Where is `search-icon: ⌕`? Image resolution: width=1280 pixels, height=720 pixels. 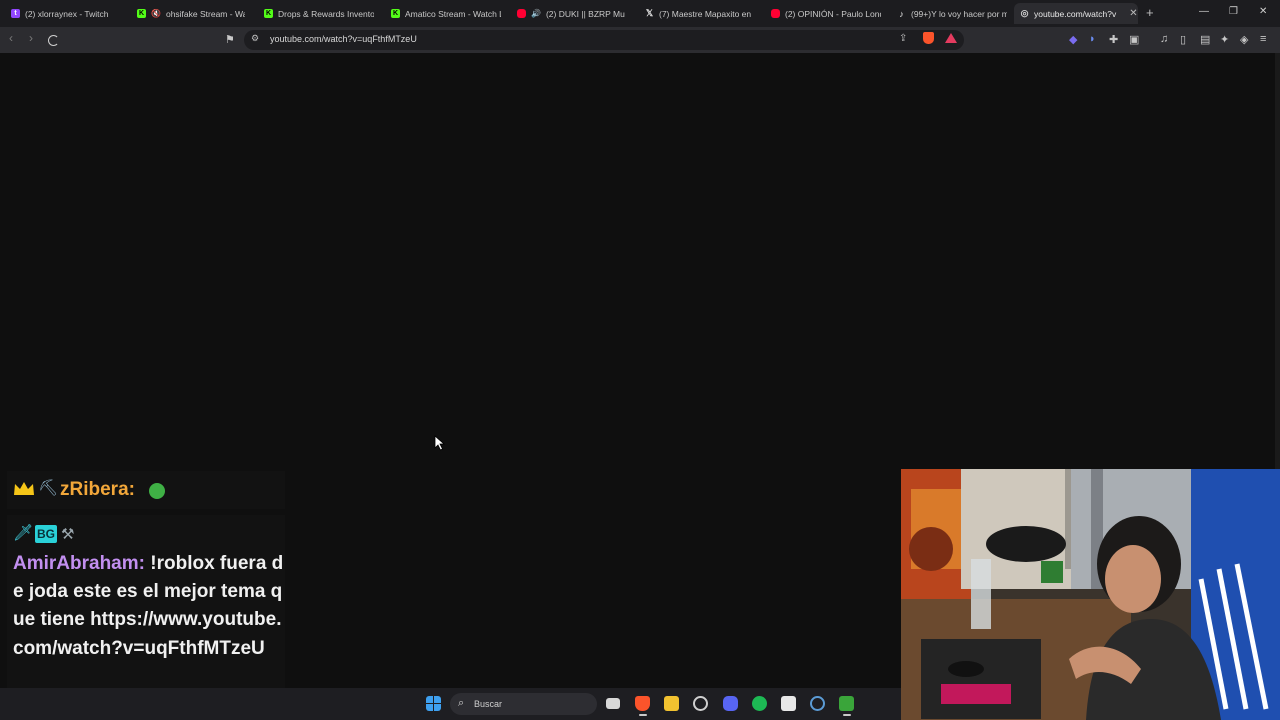 search-icon: ⌕ is located at coordinates (461, 703).